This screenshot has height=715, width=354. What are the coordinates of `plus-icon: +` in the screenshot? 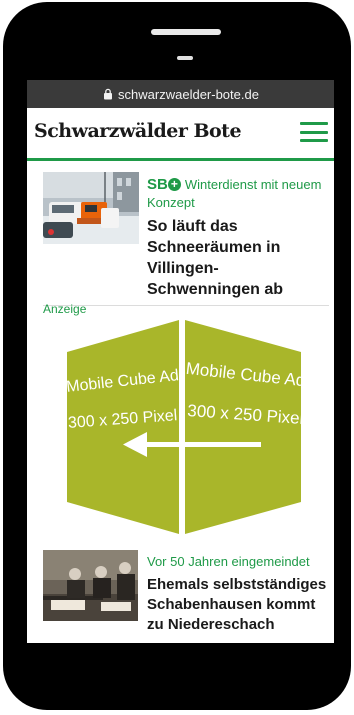 It's located at (174, 184).